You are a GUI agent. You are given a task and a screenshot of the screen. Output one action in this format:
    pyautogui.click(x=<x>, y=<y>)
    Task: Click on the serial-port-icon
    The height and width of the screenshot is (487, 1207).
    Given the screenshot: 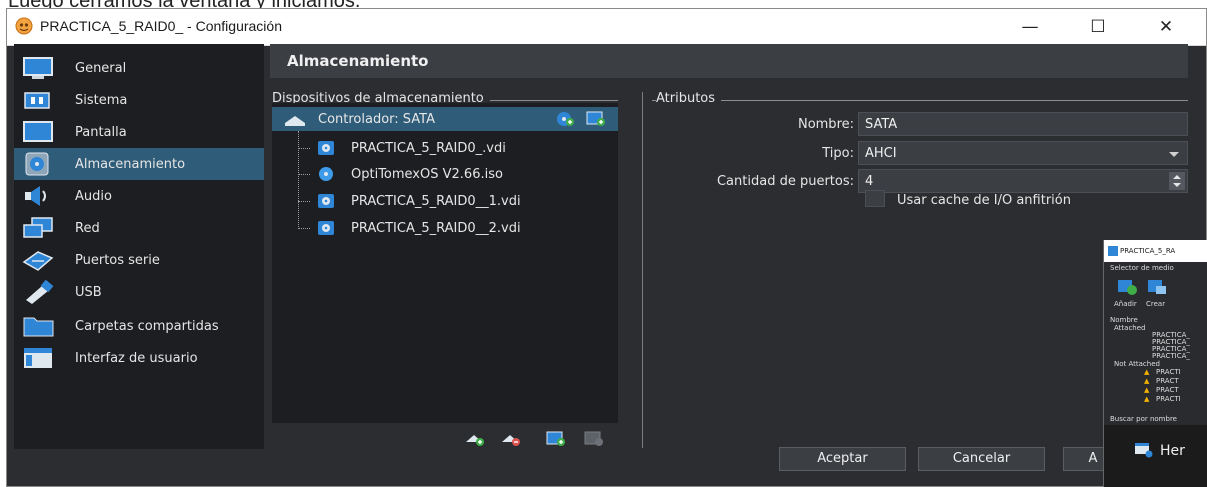 What is the action you would take?
    pyautogui.click(x=38, y=261)
    